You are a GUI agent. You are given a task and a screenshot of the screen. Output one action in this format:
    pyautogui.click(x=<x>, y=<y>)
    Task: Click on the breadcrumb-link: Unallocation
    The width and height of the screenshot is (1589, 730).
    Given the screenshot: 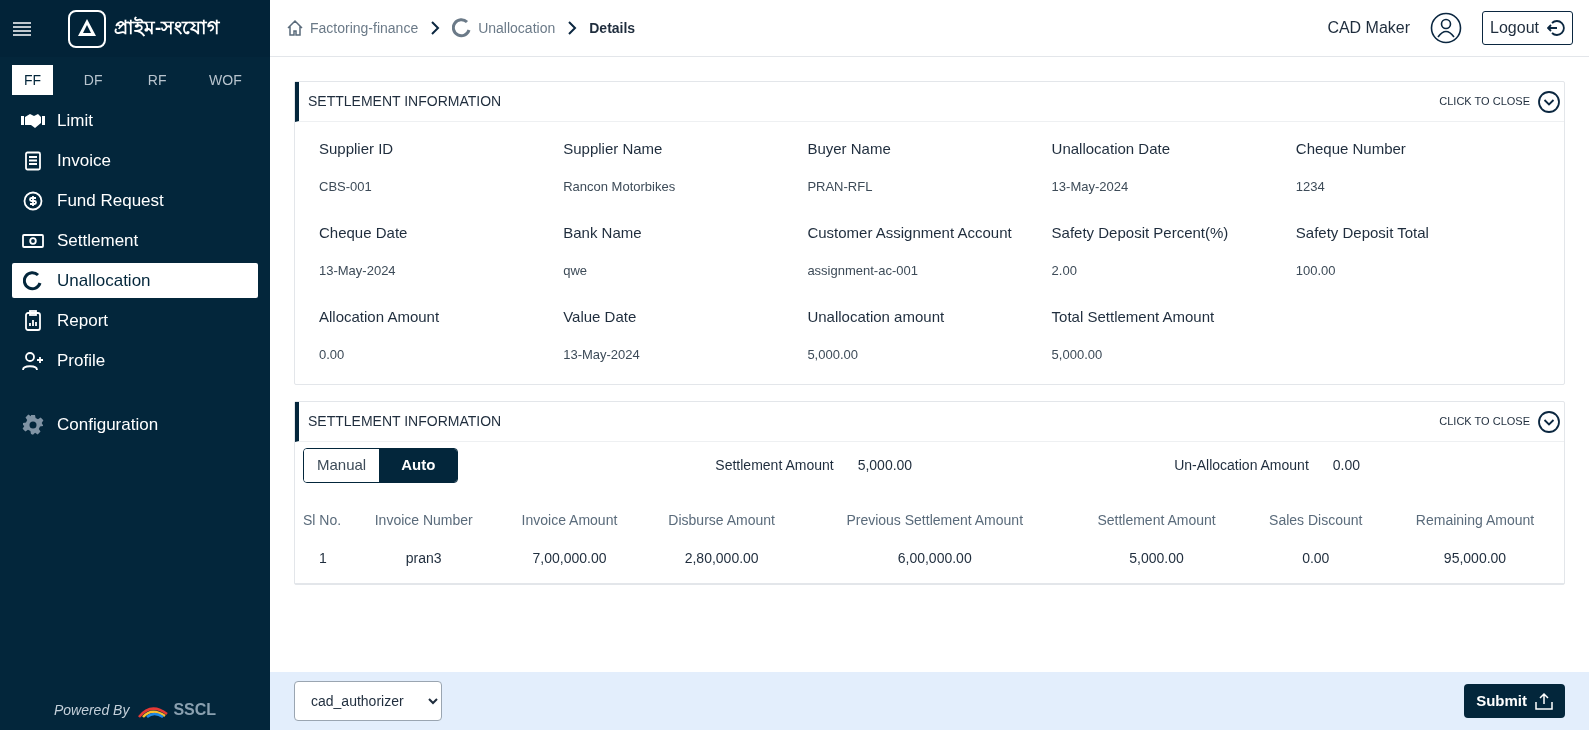 What is the action you would take?
    pyautogui.click(x=504, y=28)
    